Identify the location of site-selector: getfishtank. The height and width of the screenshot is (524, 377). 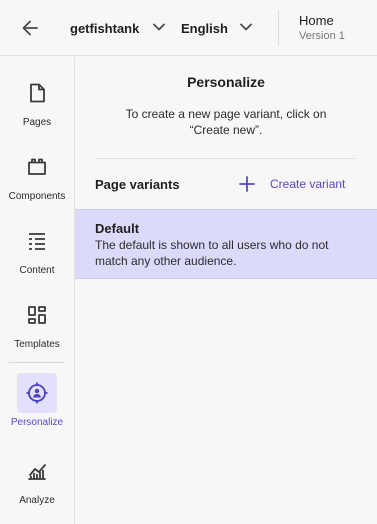
(117, 28).